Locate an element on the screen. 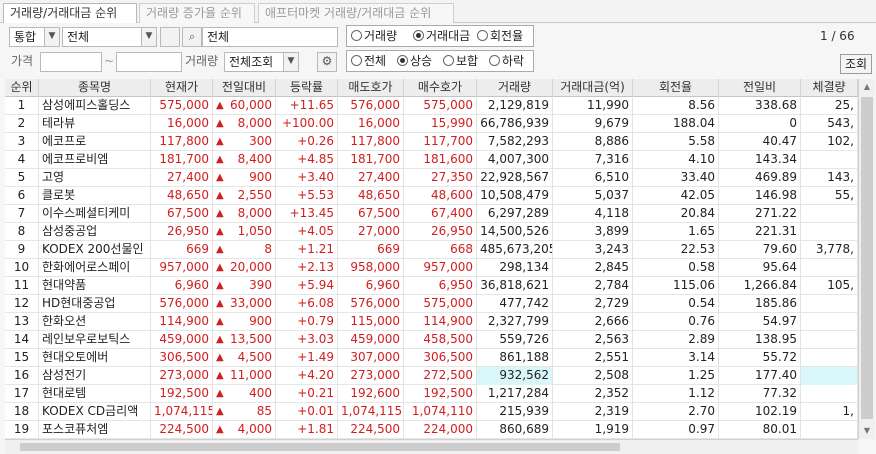 The height and width of the screenshot is (454, 876). tab-aftermarket-rank: 애프터마켓 거래량/거래대금 순위 is located at coordinates (356, 13).